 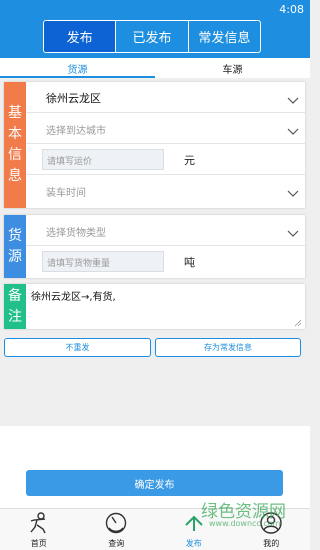 What do you see at coordinates (298, 323) in the screenshot?
I see `resize-handle-icon` at bounding box center [298, 323].